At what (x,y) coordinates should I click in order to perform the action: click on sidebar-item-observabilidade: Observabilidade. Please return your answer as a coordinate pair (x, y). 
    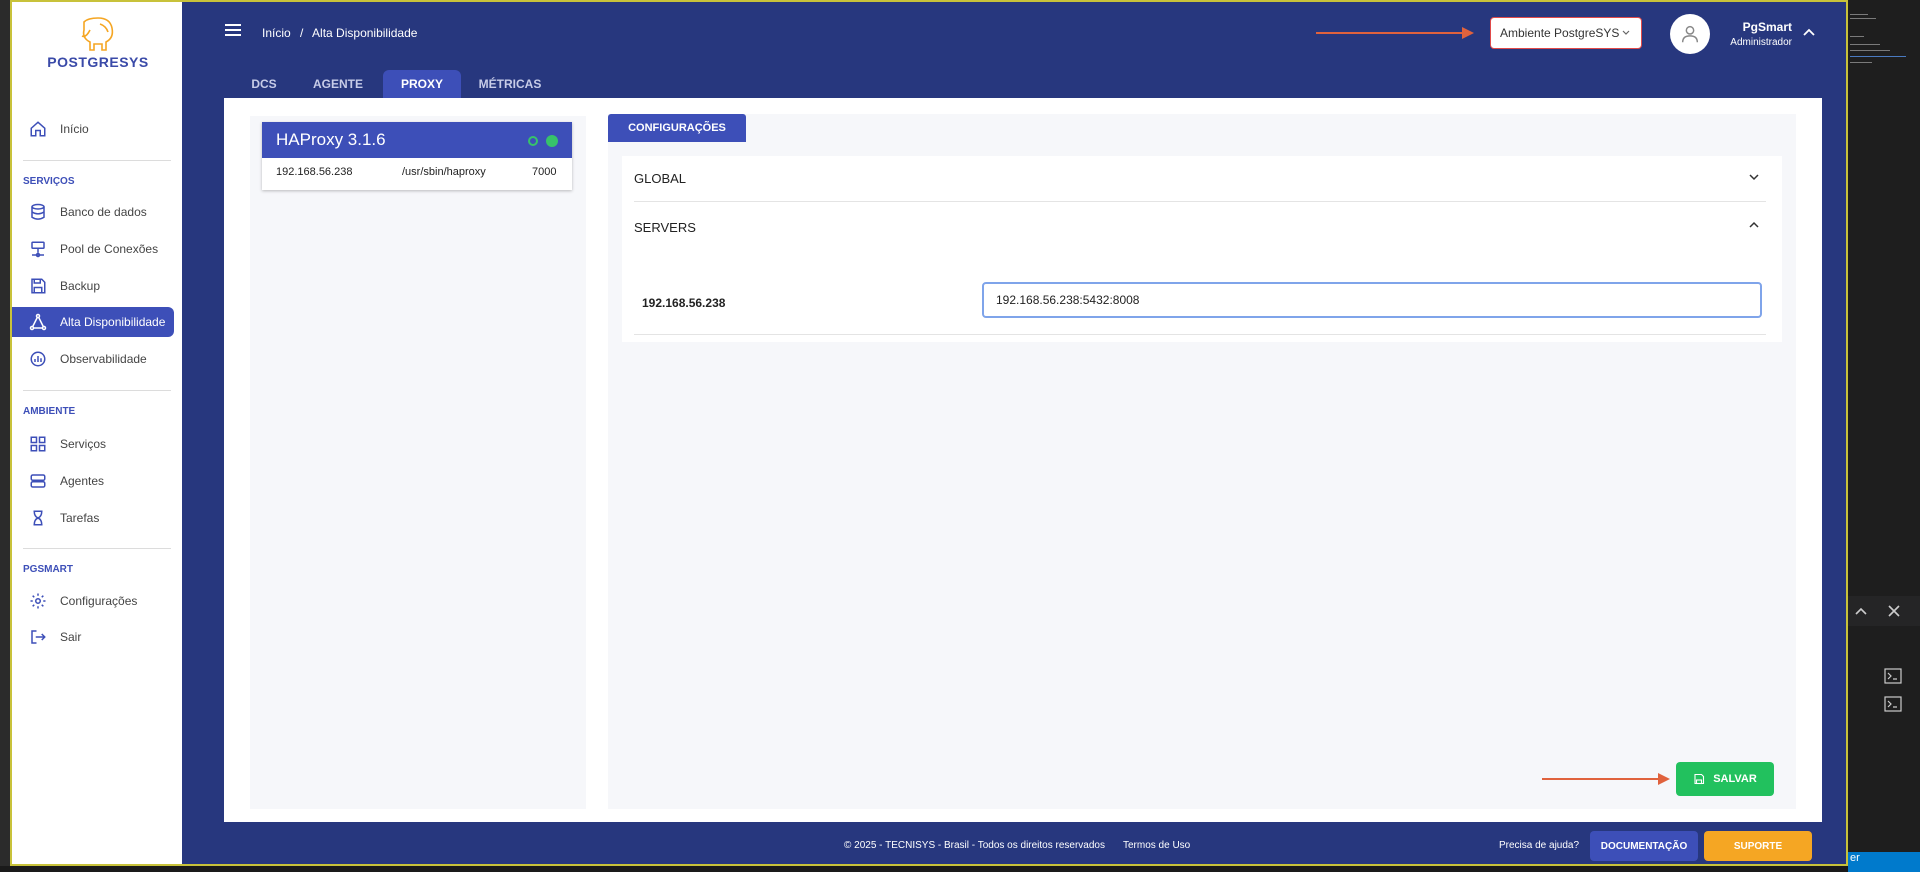
    Looking at the image, I should click on (93, 359).